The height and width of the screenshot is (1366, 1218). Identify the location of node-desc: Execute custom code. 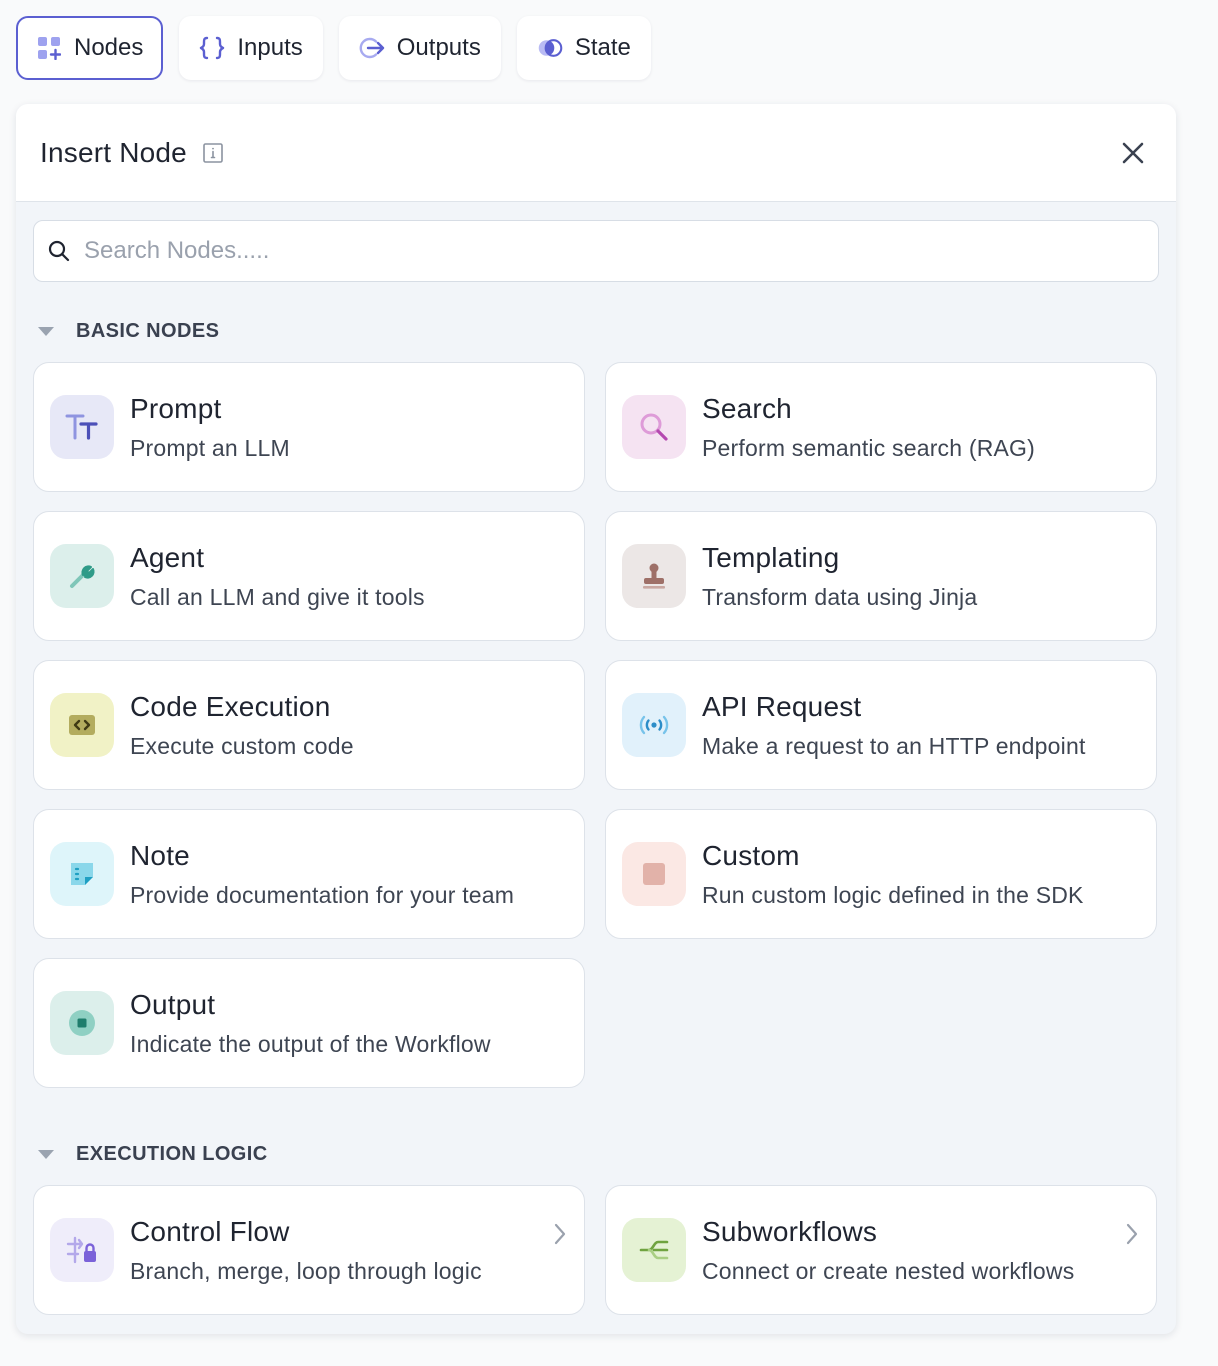
(242, 745).